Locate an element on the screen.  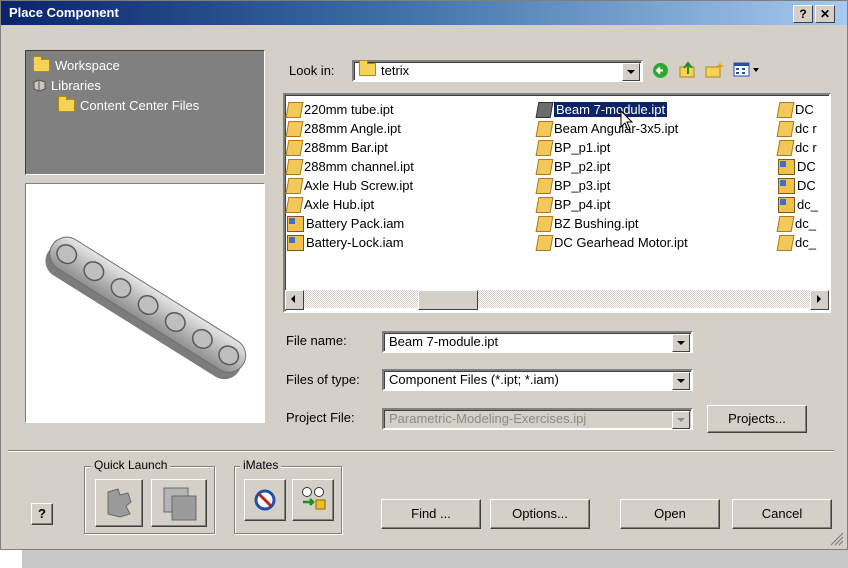
no-imates-icon is located at coordinates (265, 500).